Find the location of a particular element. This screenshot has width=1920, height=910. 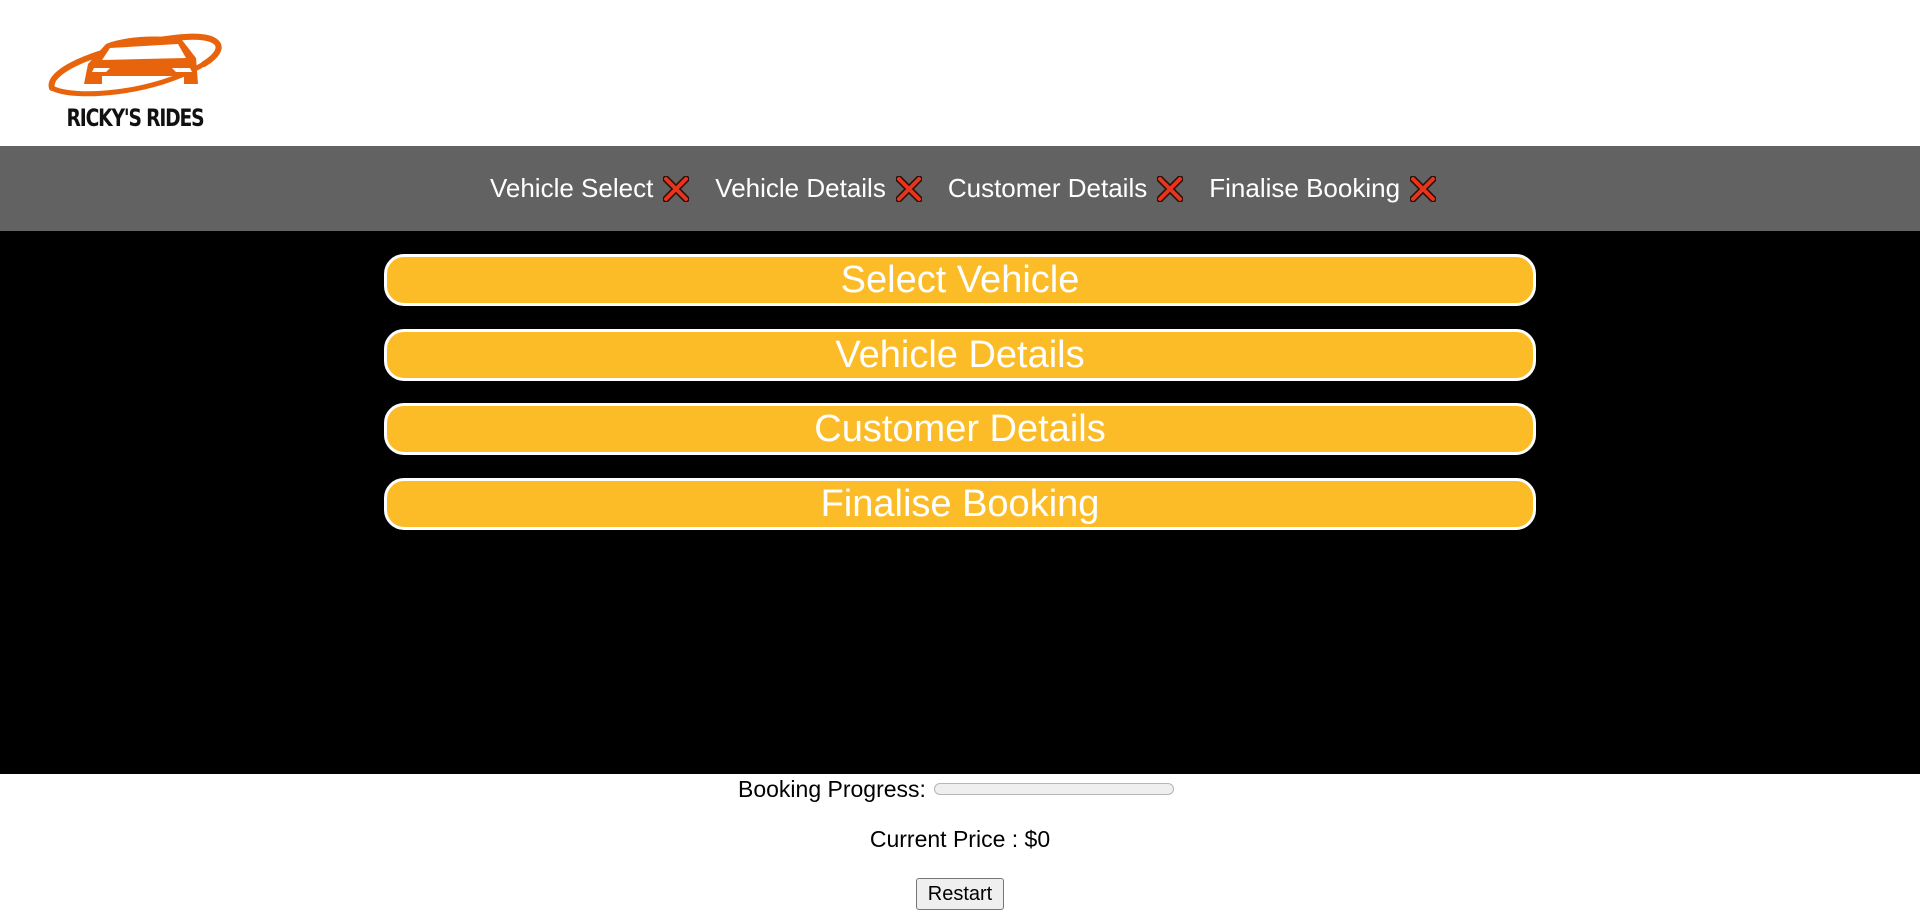

ricky-rides-logo: RICKY'S RIDES is located at coordinates (135, 80).